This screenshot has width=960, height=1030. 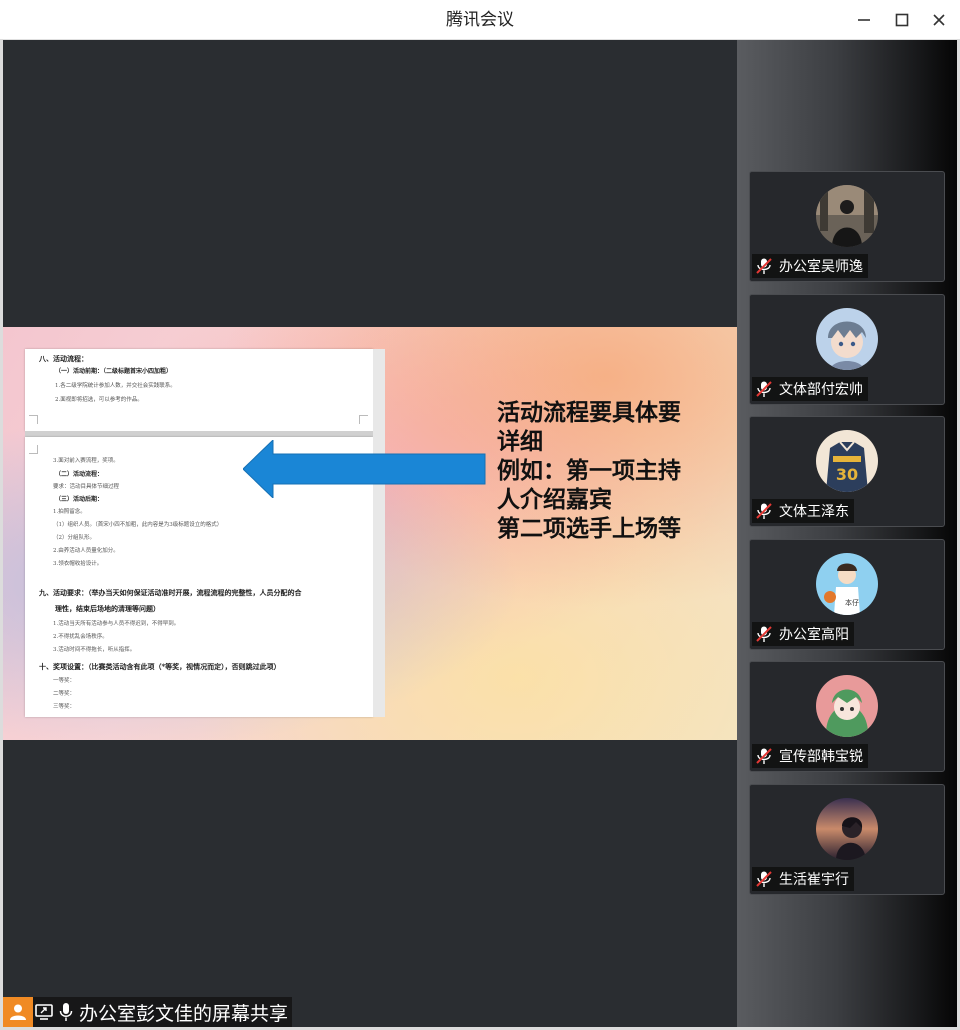 I want to click on participant-namebar: 办公室高阳, so click(x=803, y=634).